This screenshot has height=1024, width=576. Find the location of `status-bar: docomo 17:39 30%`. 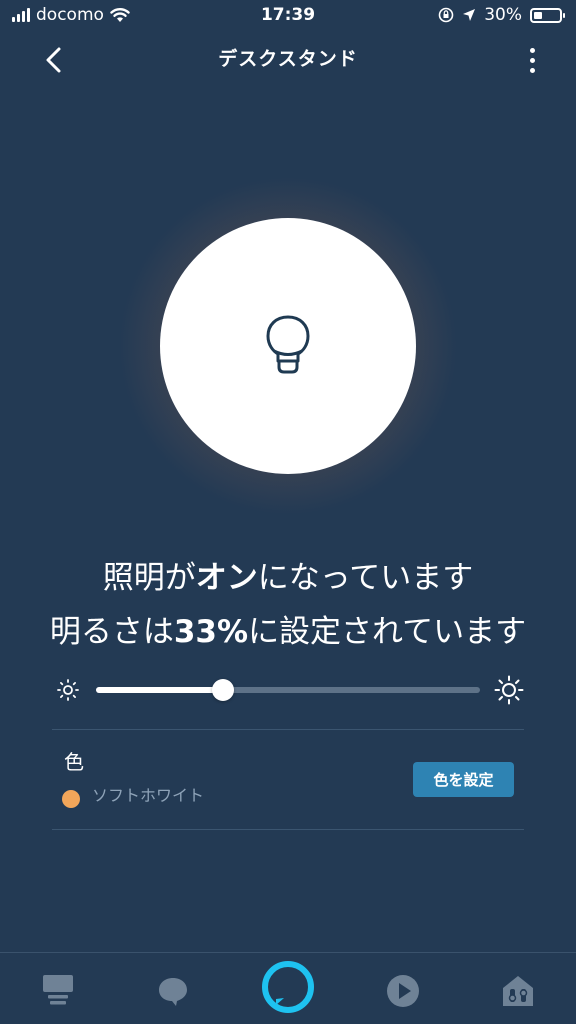

status-bar: docomo 17:39 30% is located at coordinates (288, 16).